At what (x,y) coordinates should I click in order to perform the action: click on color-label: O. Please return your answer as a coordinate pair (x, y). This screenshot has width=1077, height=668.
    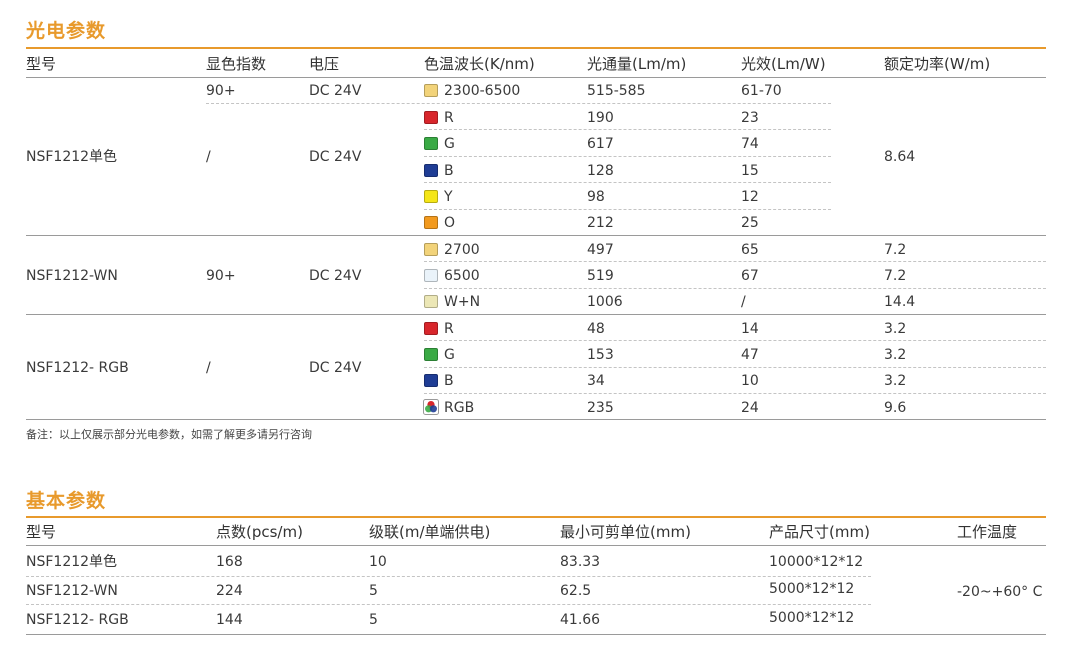
    Looking at the image, I should click on (450, 223).